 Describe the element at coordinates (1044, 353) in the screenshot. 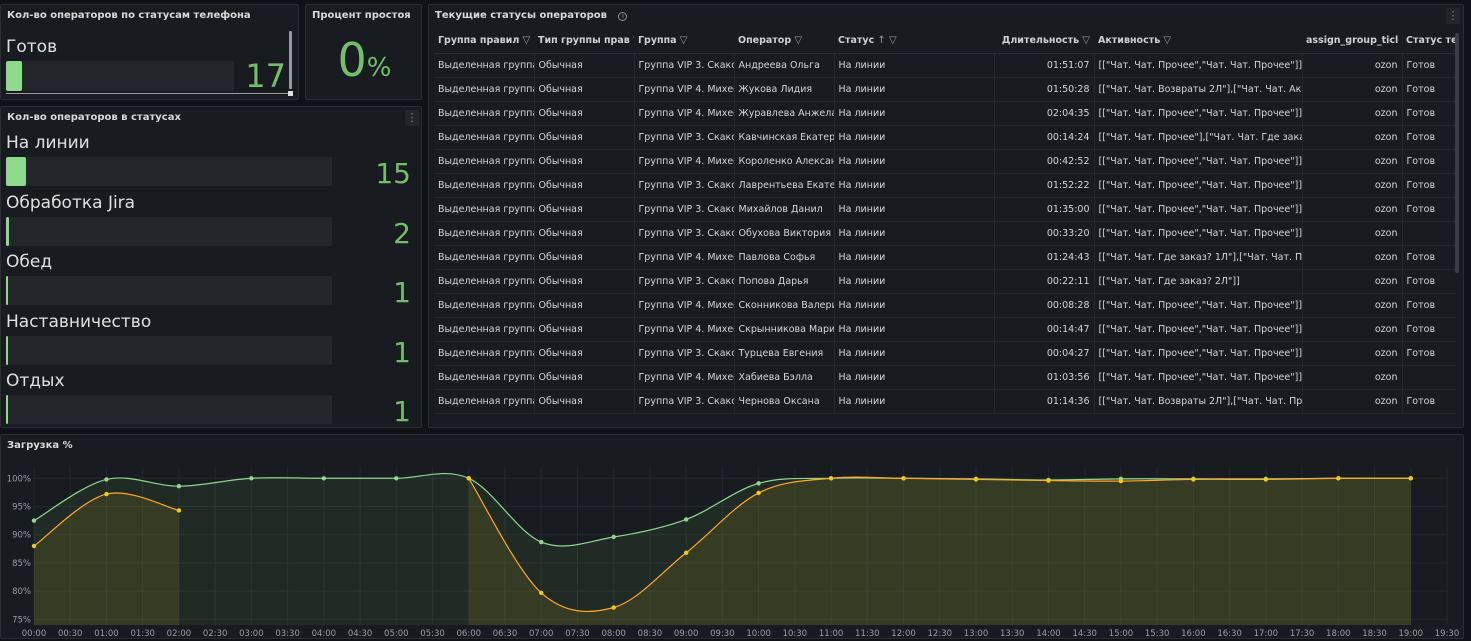

I see `table-cell: 00:04:27` at that location.